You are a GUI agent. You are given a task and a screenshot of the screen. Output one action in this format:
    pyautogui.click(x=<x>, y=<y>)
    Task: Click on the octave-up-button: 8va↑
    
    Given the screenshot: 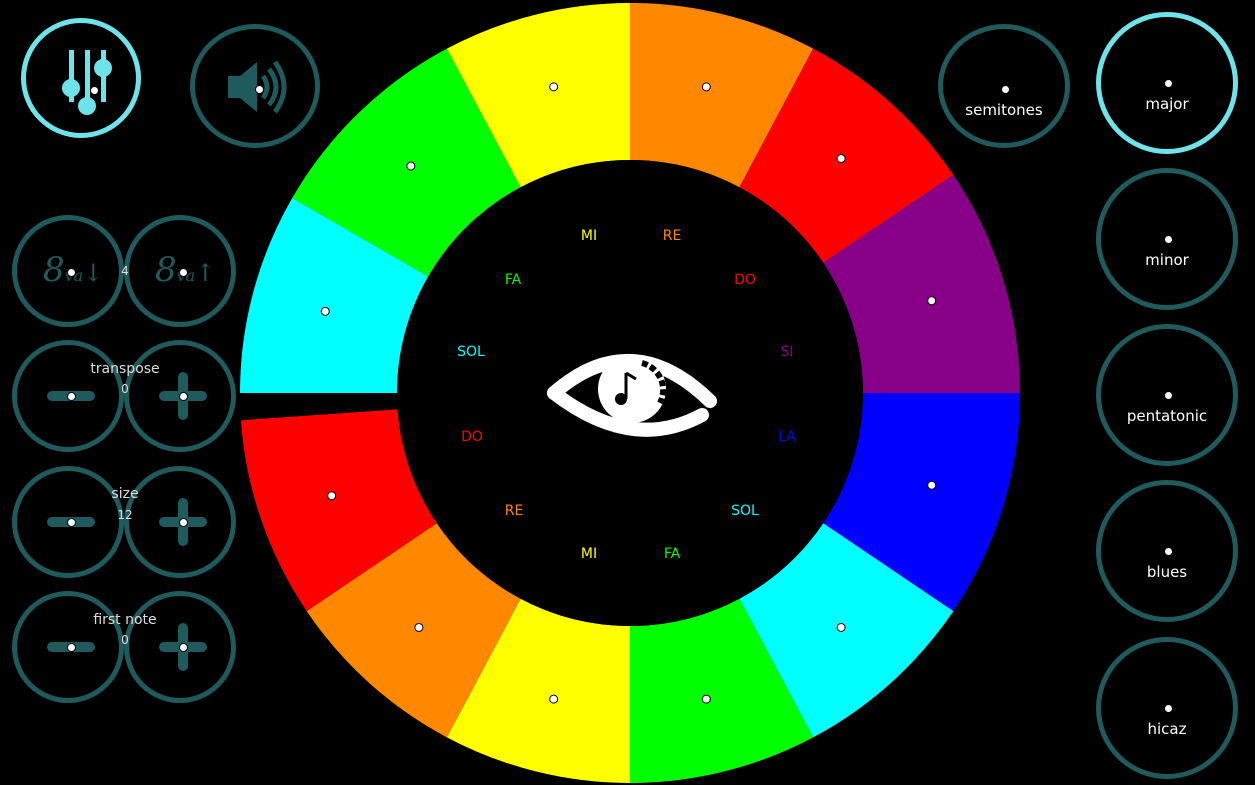 What is the action you would take?
    pyautogui.click(x=180, y=271)
    